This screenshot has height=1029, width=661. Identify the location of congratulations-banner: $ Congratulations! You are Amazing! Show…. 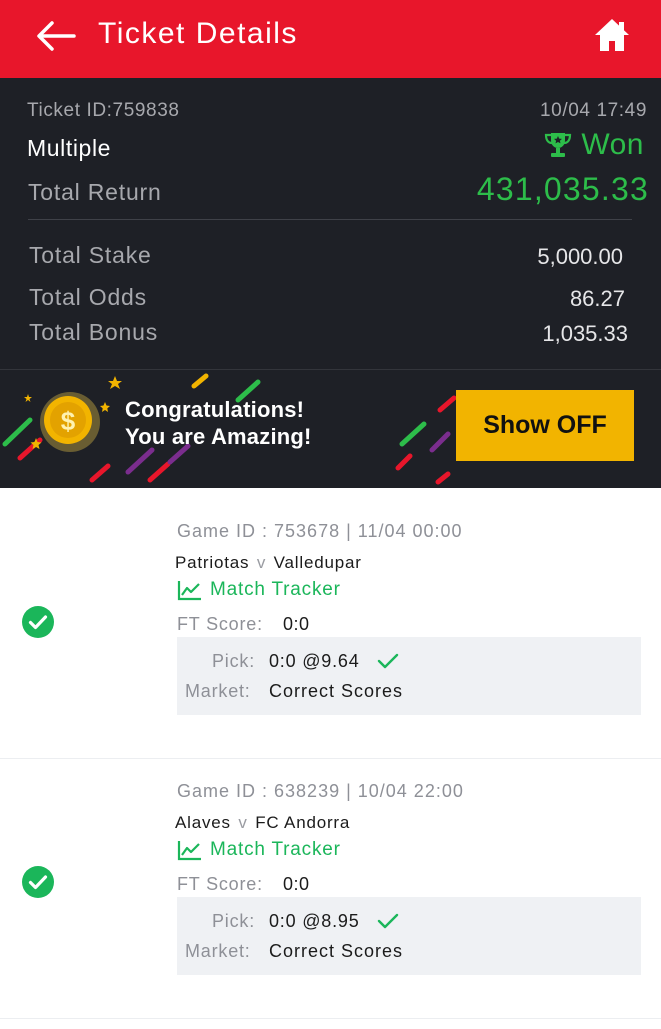
(330, 429).